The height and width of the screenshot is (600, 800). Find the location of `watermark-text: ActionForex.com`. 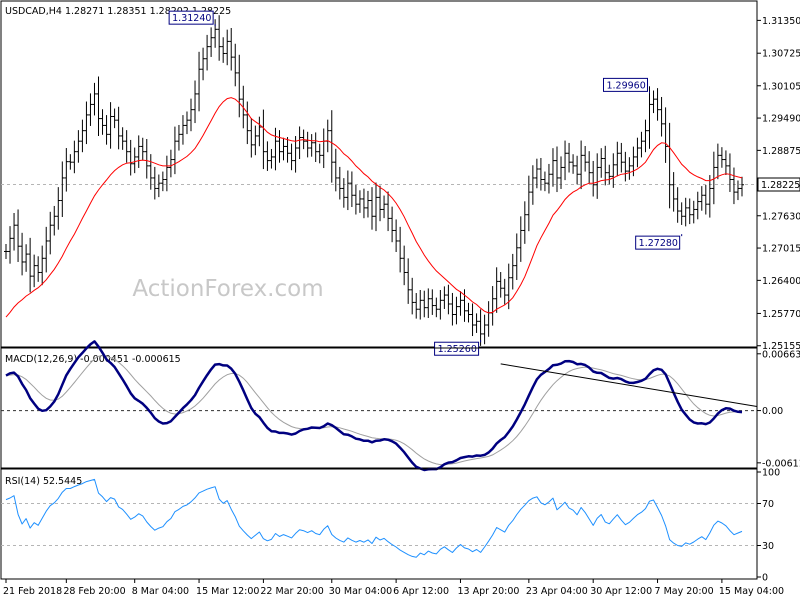

watermark-text: ActionForex.com is located at coordinates (227, 289).